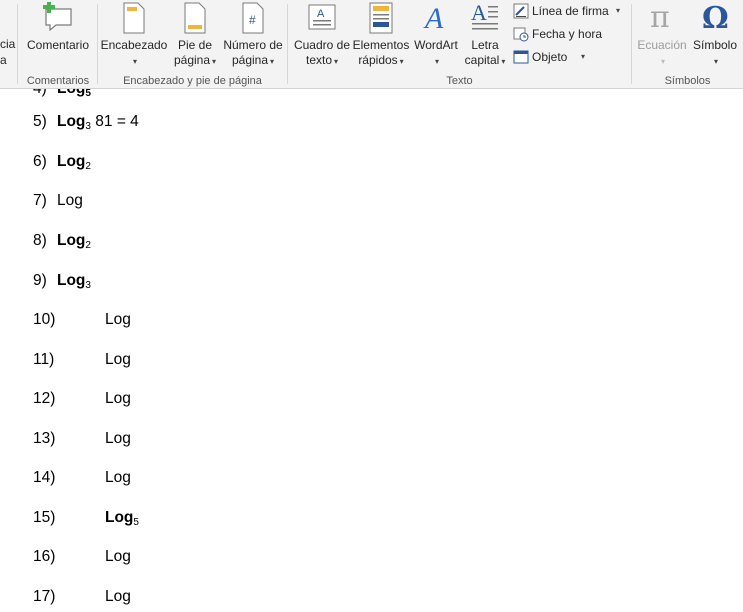 This screenshot has height=612, width=743. Describe the element at coordinates (378, 60) in the screenshot. I see `elementos-label-line2-text: rápidos` at that location.